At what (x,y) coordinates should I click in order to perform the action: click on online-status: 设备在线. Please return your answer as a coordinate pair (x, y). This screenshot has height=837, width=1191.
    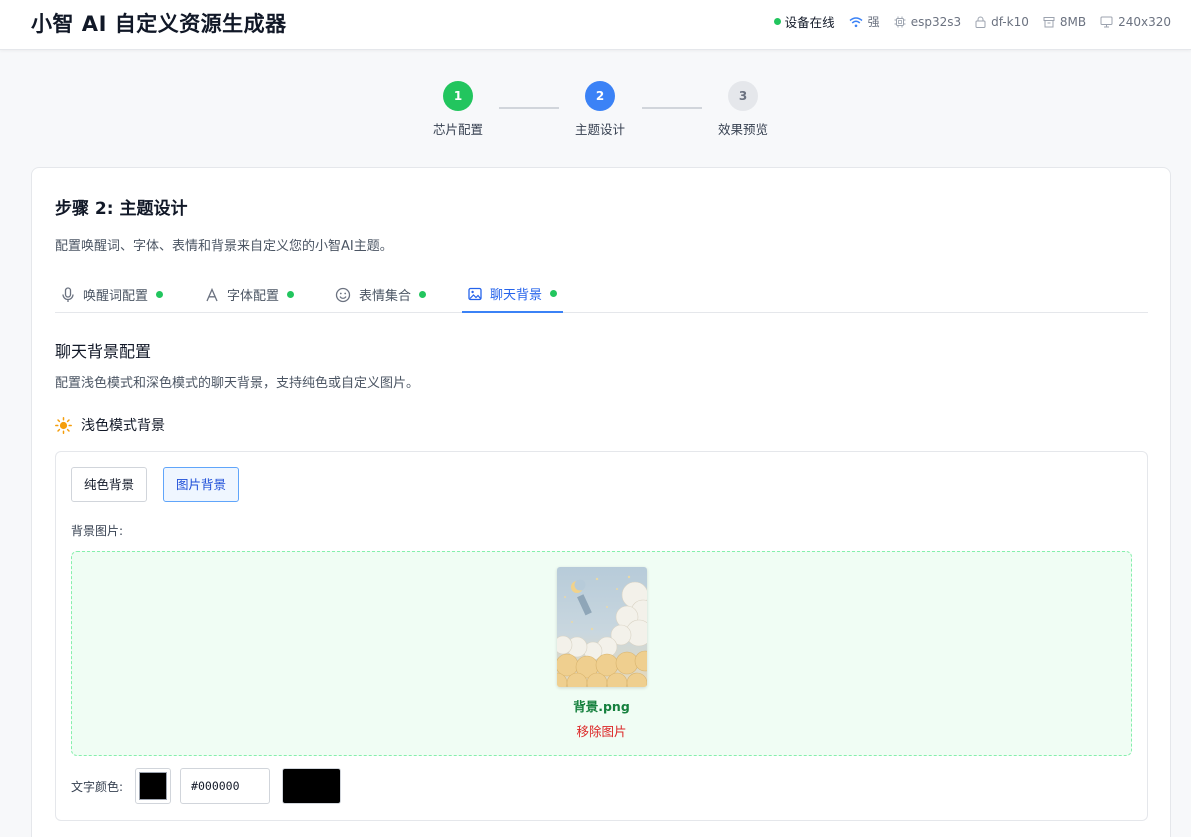
    Looking at the image, I should click on (804, 21).